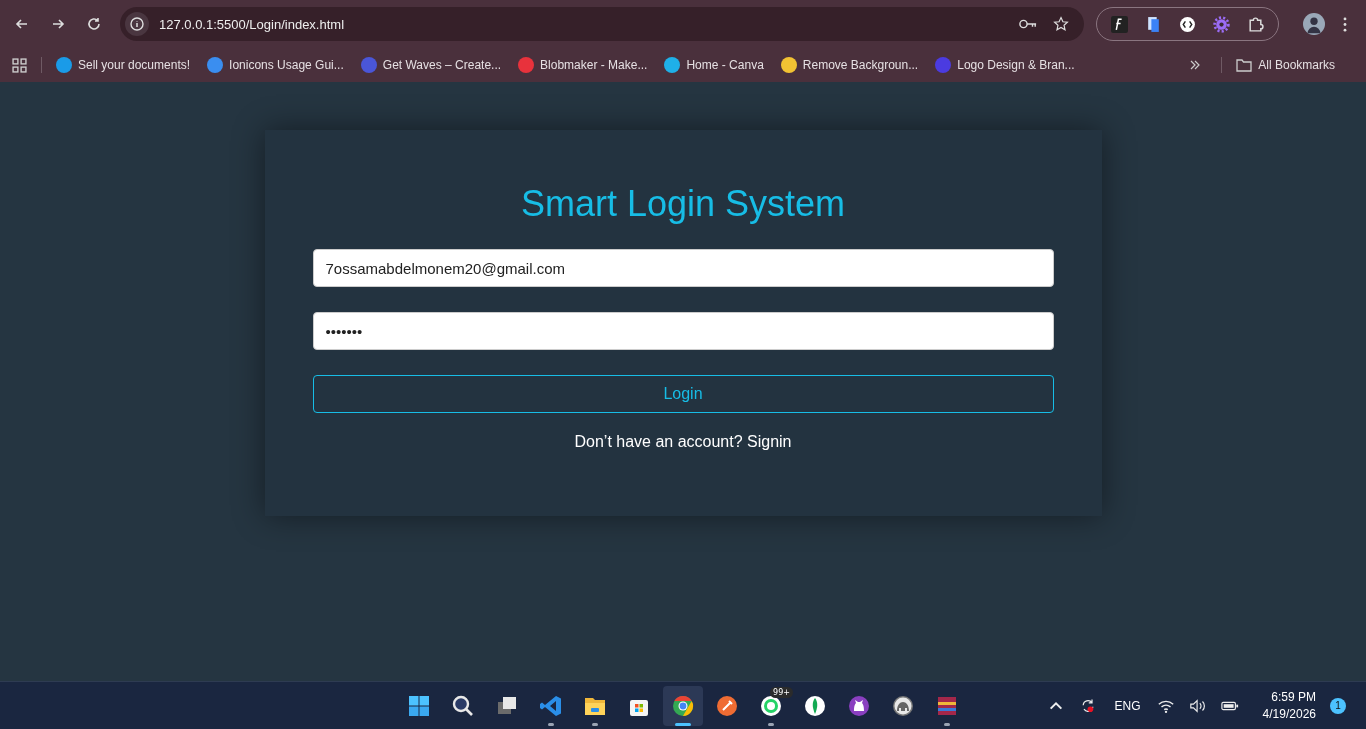  Describe the element at coordinates (1244, 65) in the screenshot. I see `folder-icon` at that location.